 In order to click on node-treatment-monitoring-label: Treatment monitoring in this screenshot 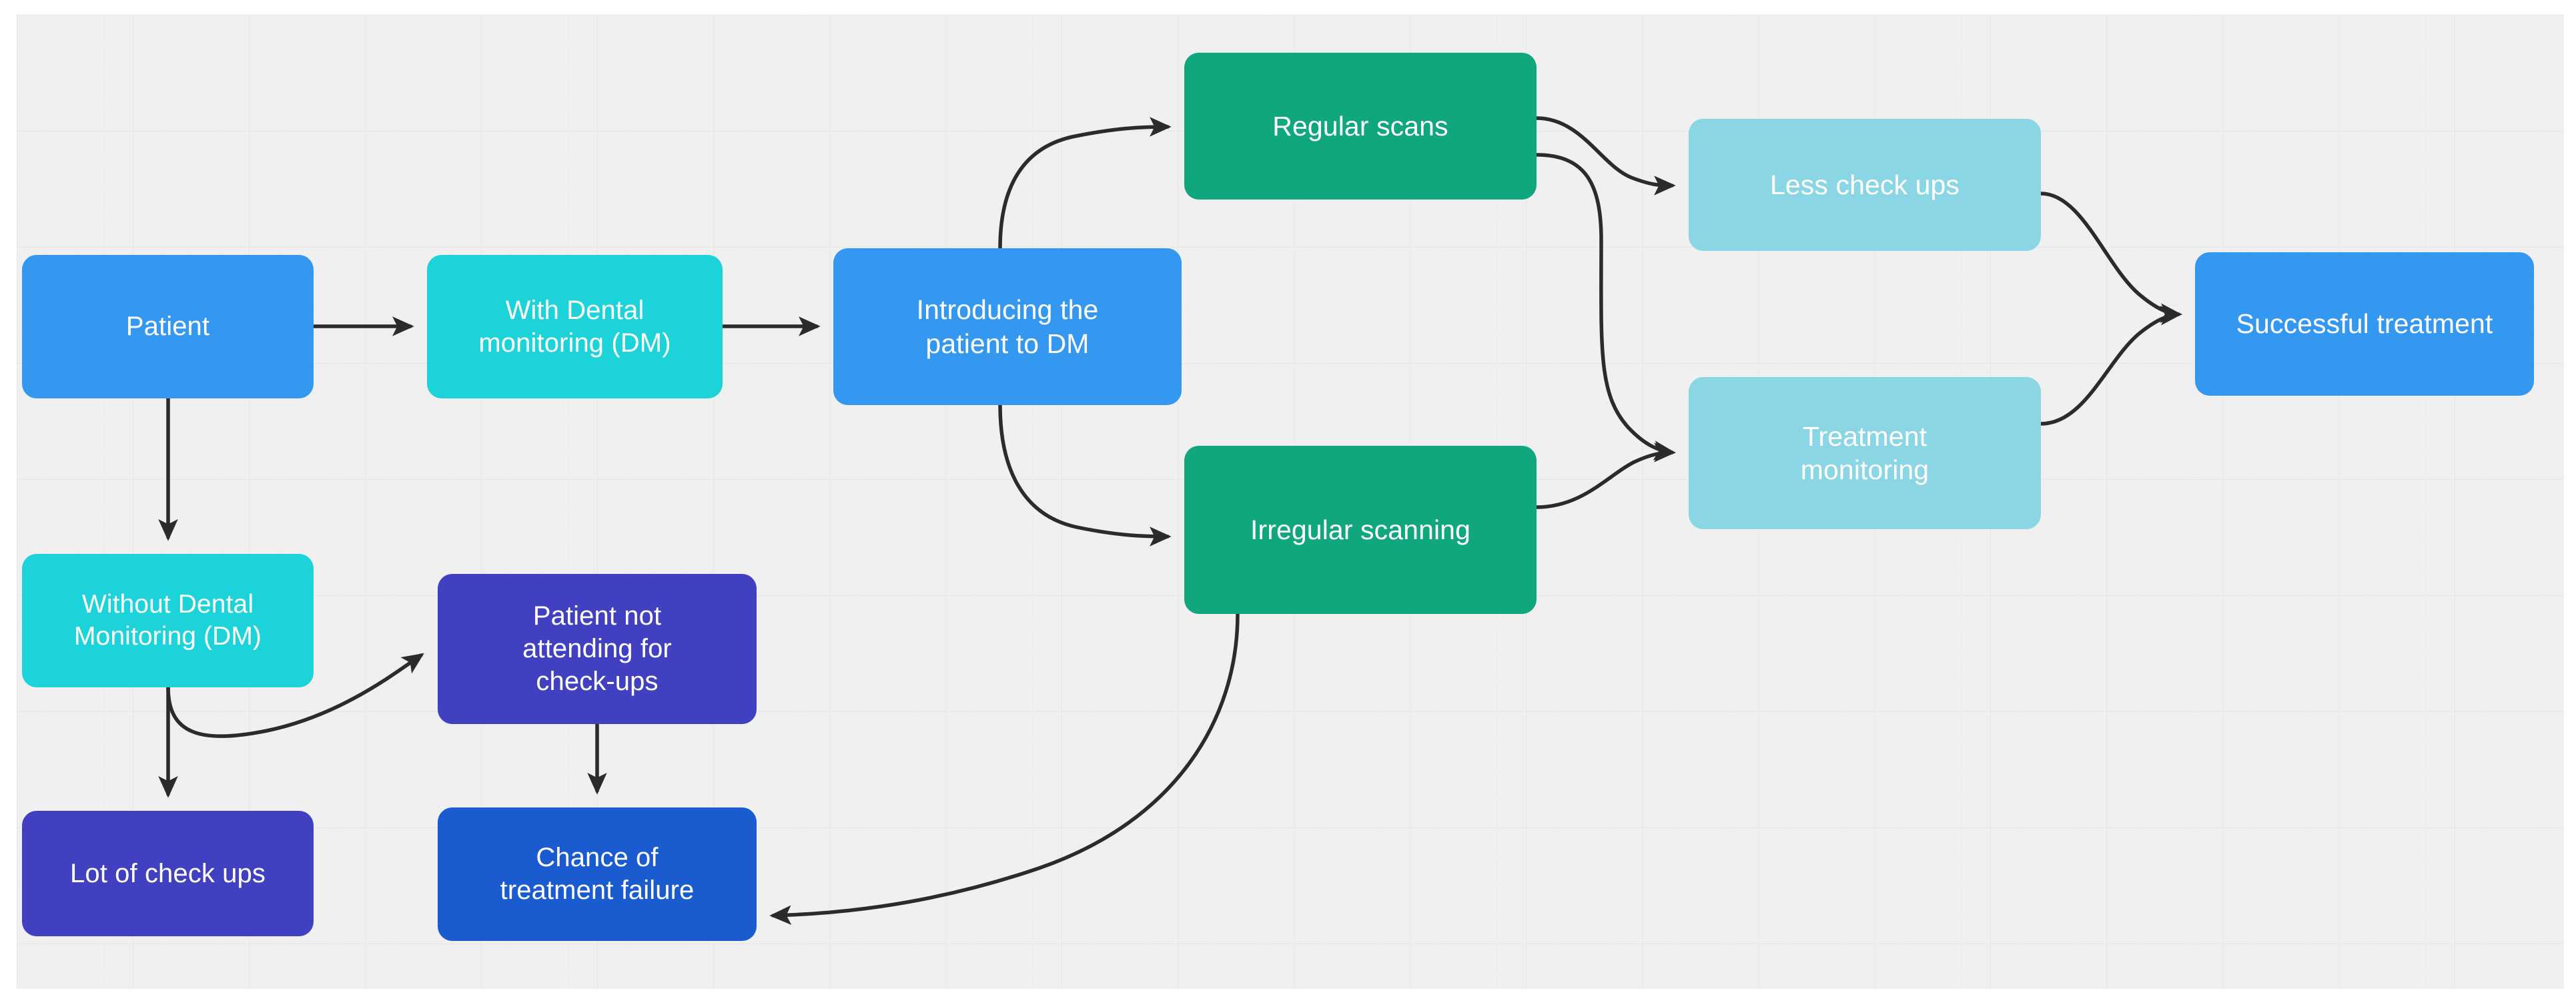, I will do `click(1864, 452)`.